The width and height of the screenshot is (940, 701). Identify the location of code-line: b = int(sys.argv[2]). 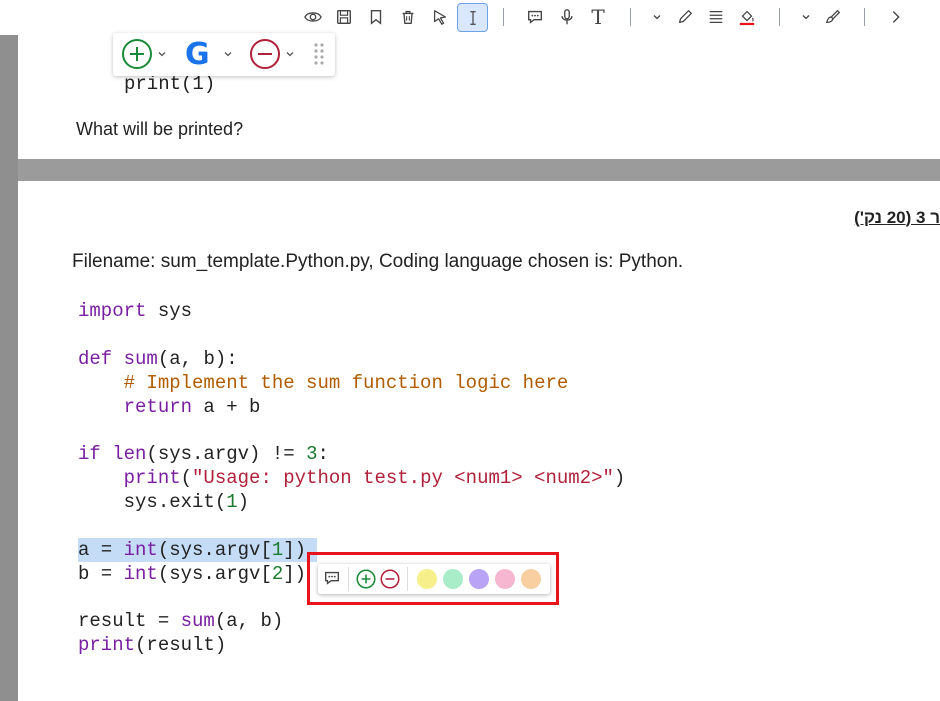
(192, 574).